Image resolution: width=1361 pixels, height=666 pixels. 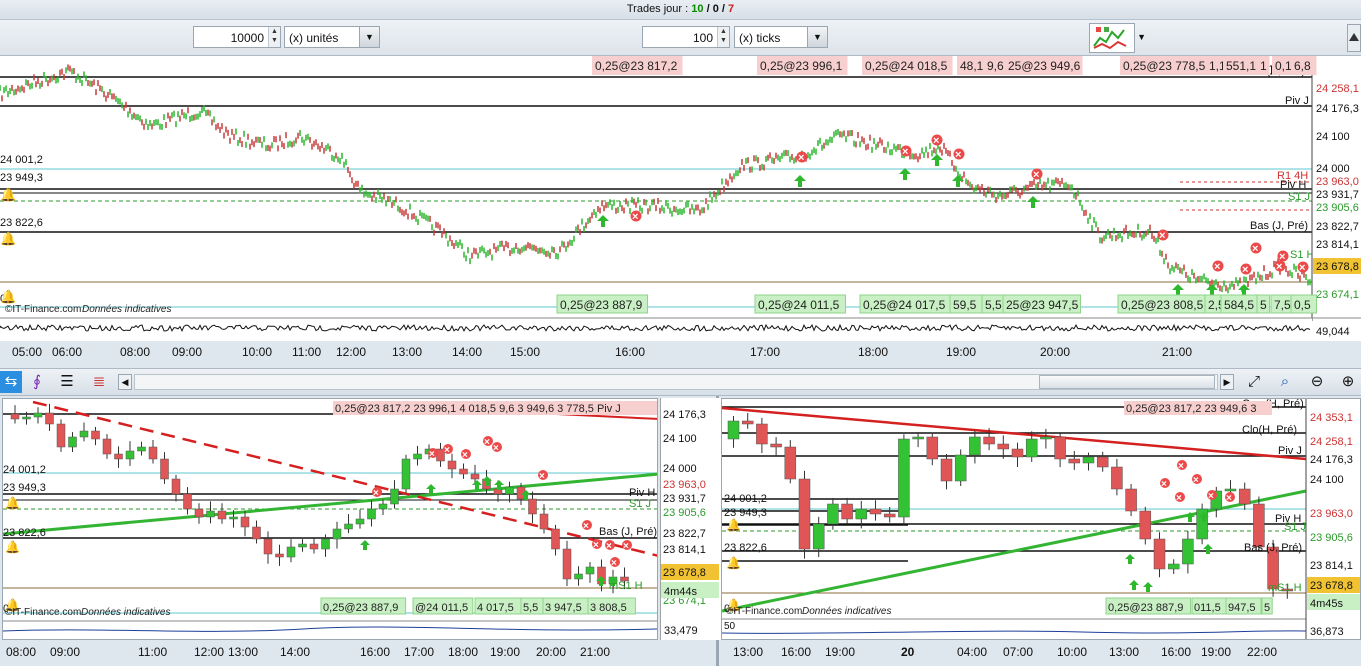 What do you see at coordinates (686, 37) in the screenshot?
I see `ticks-spinner: 100 ▲ ▼` at bounding box center [686, 37].